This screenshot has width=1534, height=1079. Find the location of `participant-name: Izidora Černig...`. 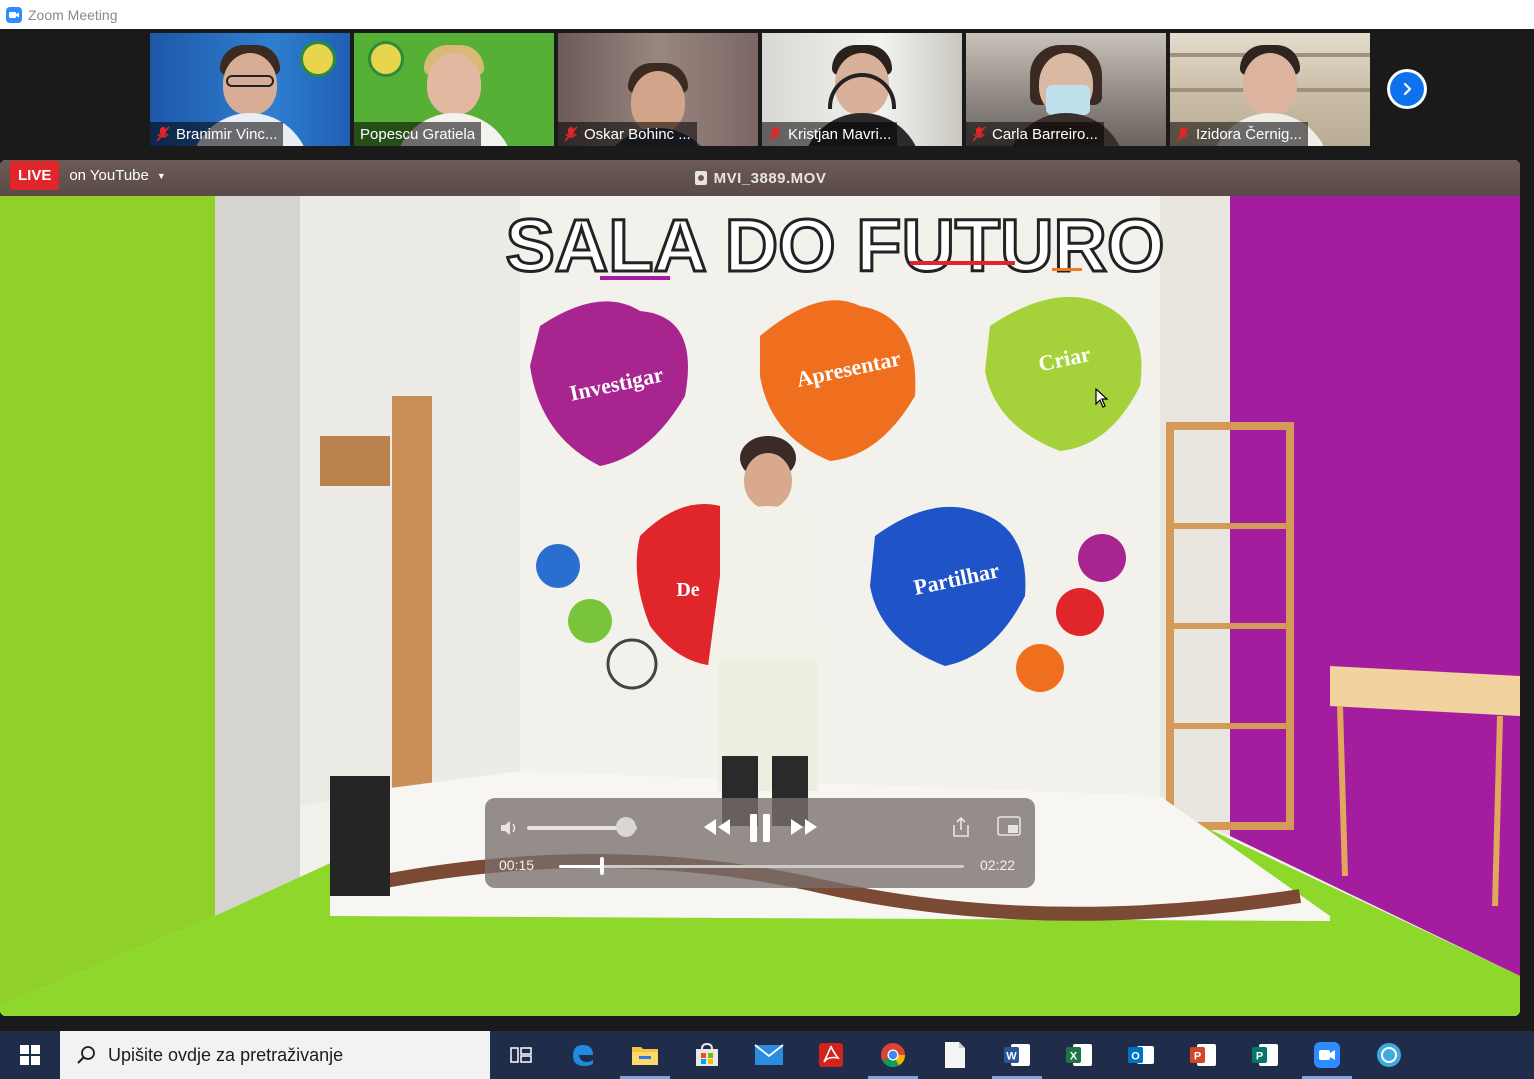

participant-name: Izidora Černig... is located at coordinates (1249, 134).